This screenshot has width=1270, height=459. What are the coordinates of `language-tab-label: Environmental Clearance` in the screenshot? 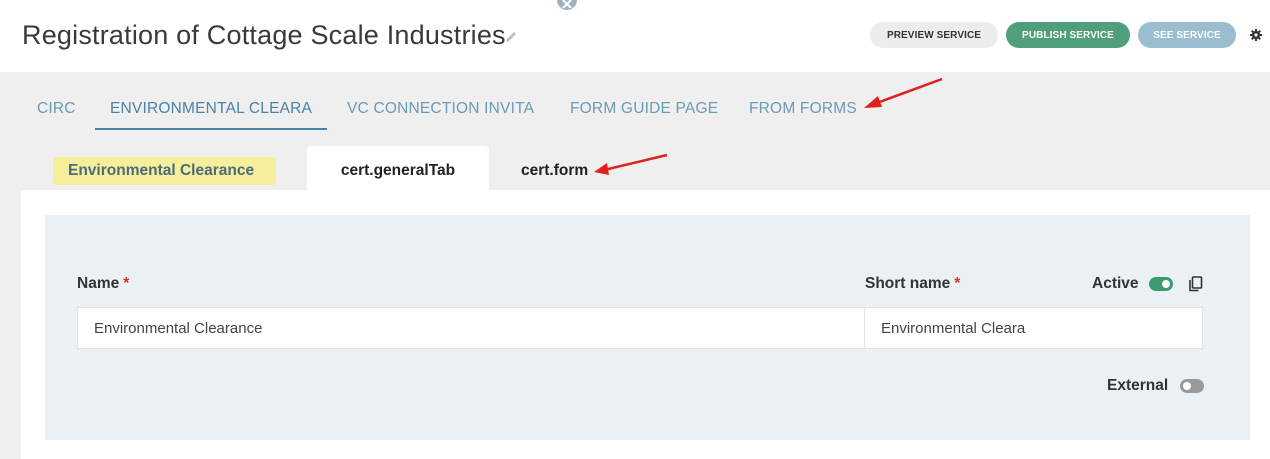 It's located at (161, 170).